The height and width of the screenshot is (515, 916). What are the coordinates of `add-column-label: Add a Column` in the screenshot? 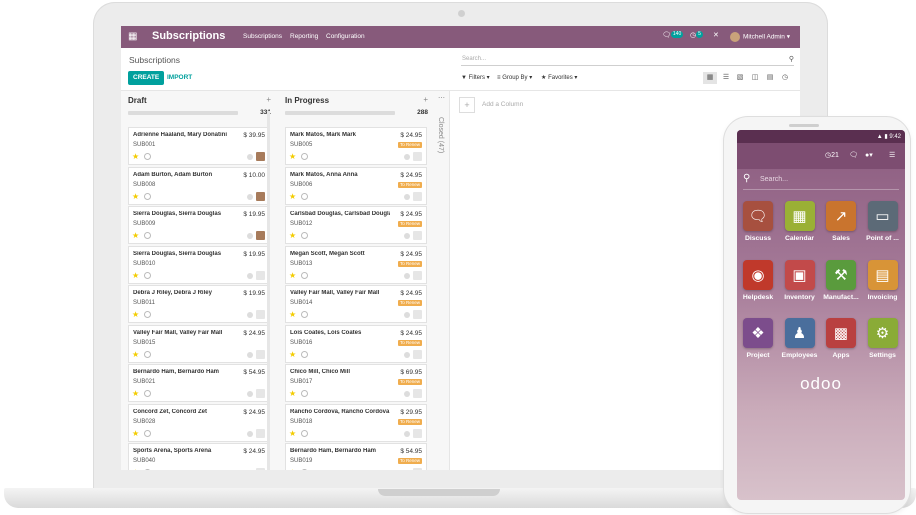 It's located at (502, 104).